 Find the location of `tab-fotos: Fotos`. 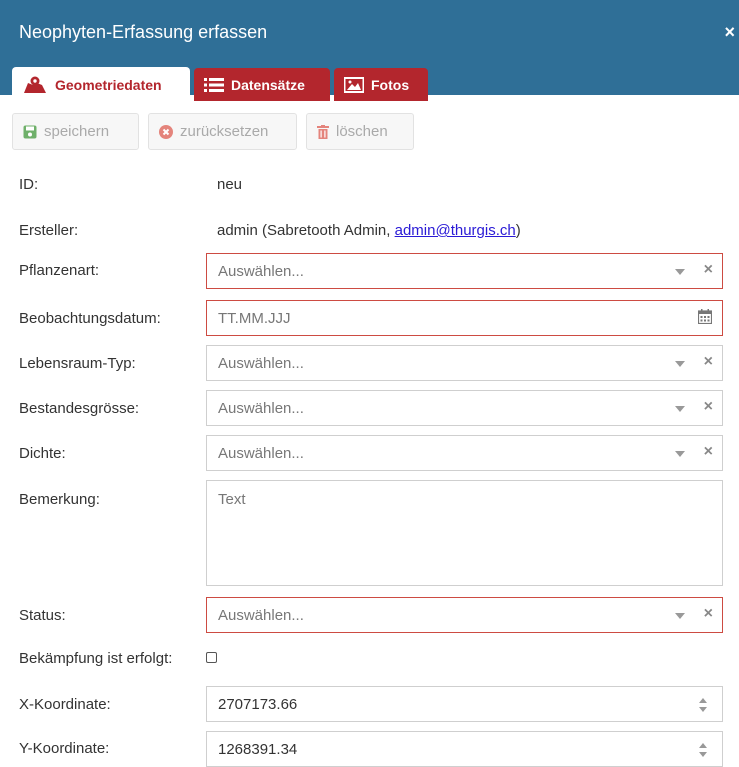

tab-fotos: Fotos is located at coordinates (381, 84).